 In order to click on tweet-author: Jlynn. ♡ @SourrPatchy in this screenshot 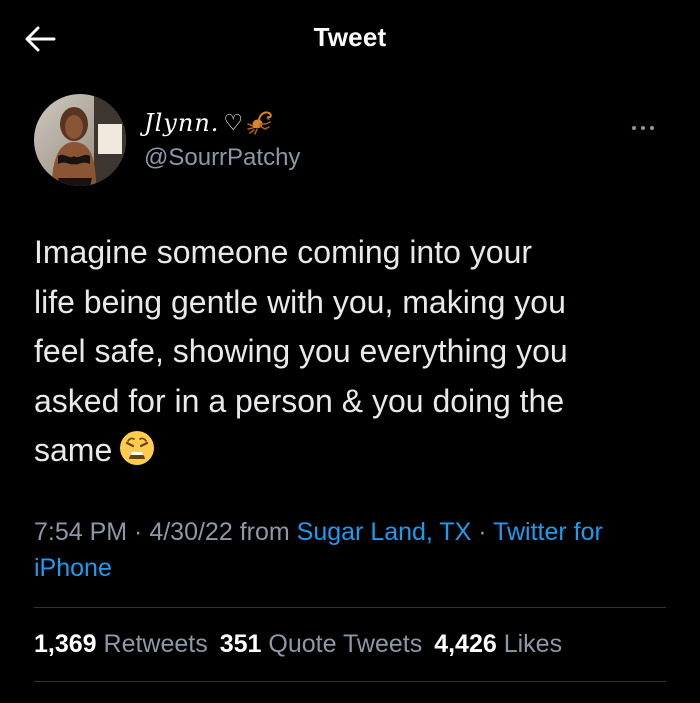, I will do `click(350, 144)`.